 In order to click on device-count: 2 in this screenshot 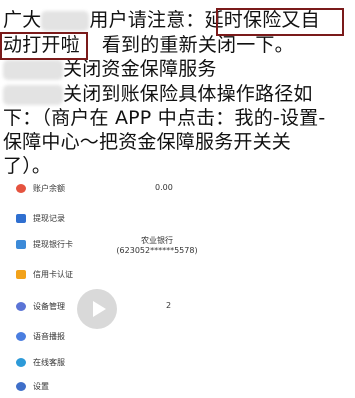, I will do `click(169, 305)`.